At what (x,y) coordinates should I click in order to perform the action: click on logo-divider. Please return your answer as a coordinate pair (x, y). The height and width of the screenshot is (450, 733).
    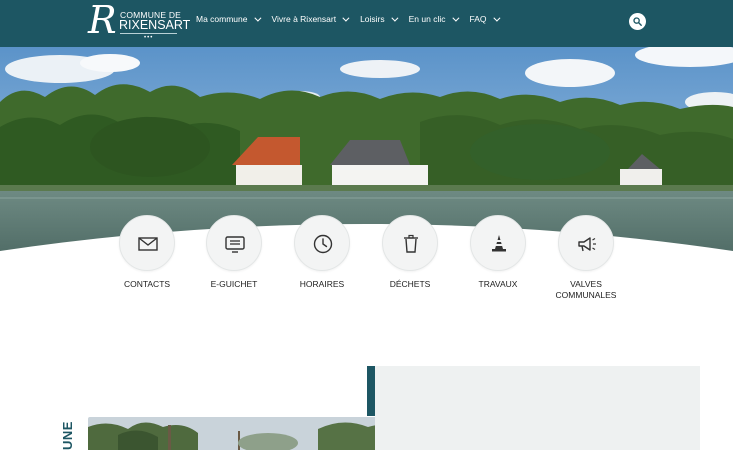
    Looking at the image, I should click on (148, 33).